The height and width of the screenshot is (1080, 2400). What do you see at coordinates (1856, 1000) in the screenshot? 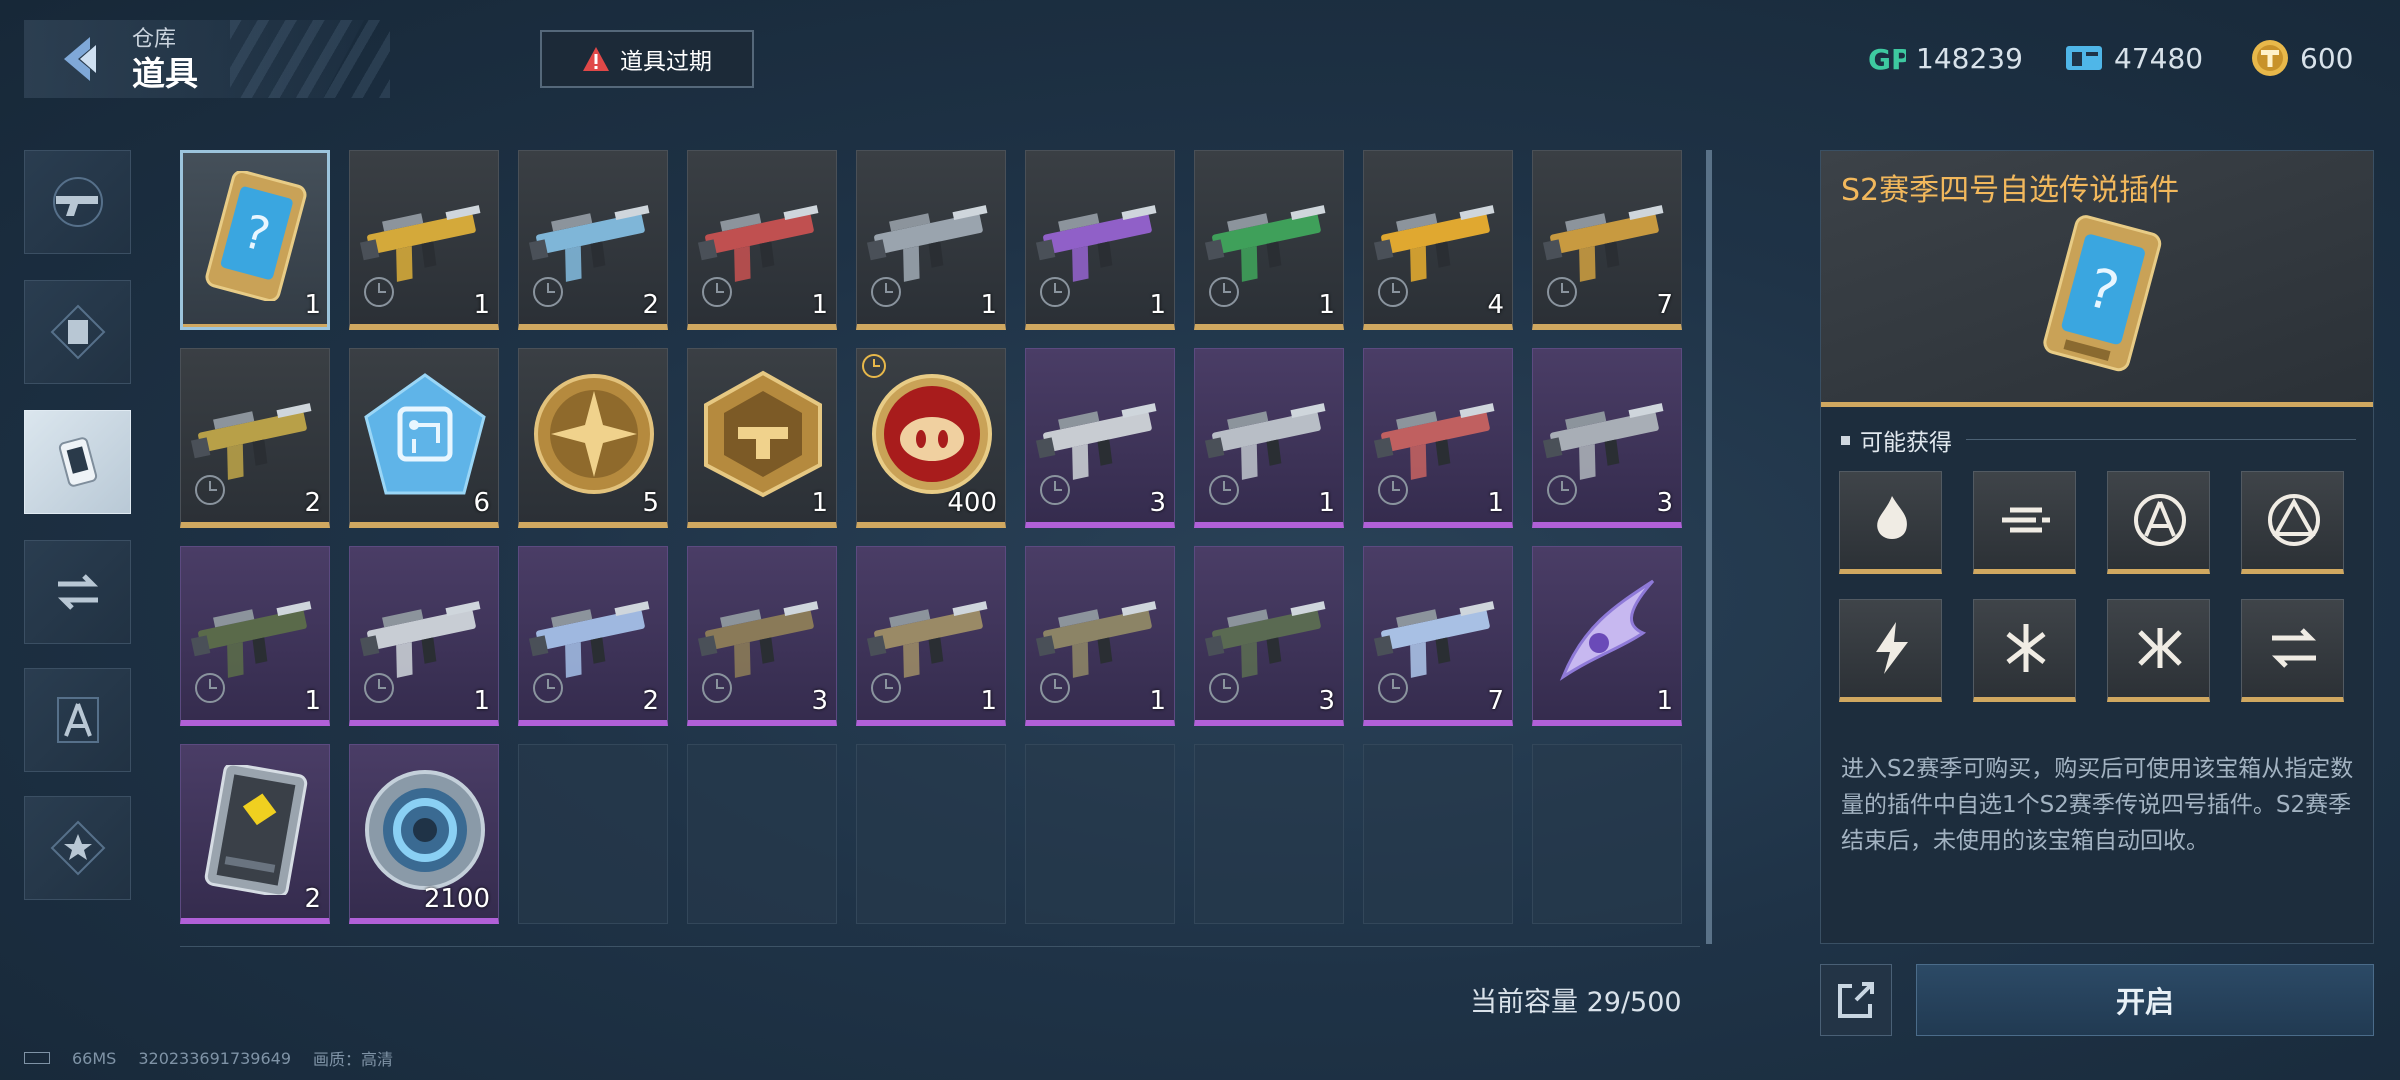
I see `share-button` at bounding box center [1856, 1000].